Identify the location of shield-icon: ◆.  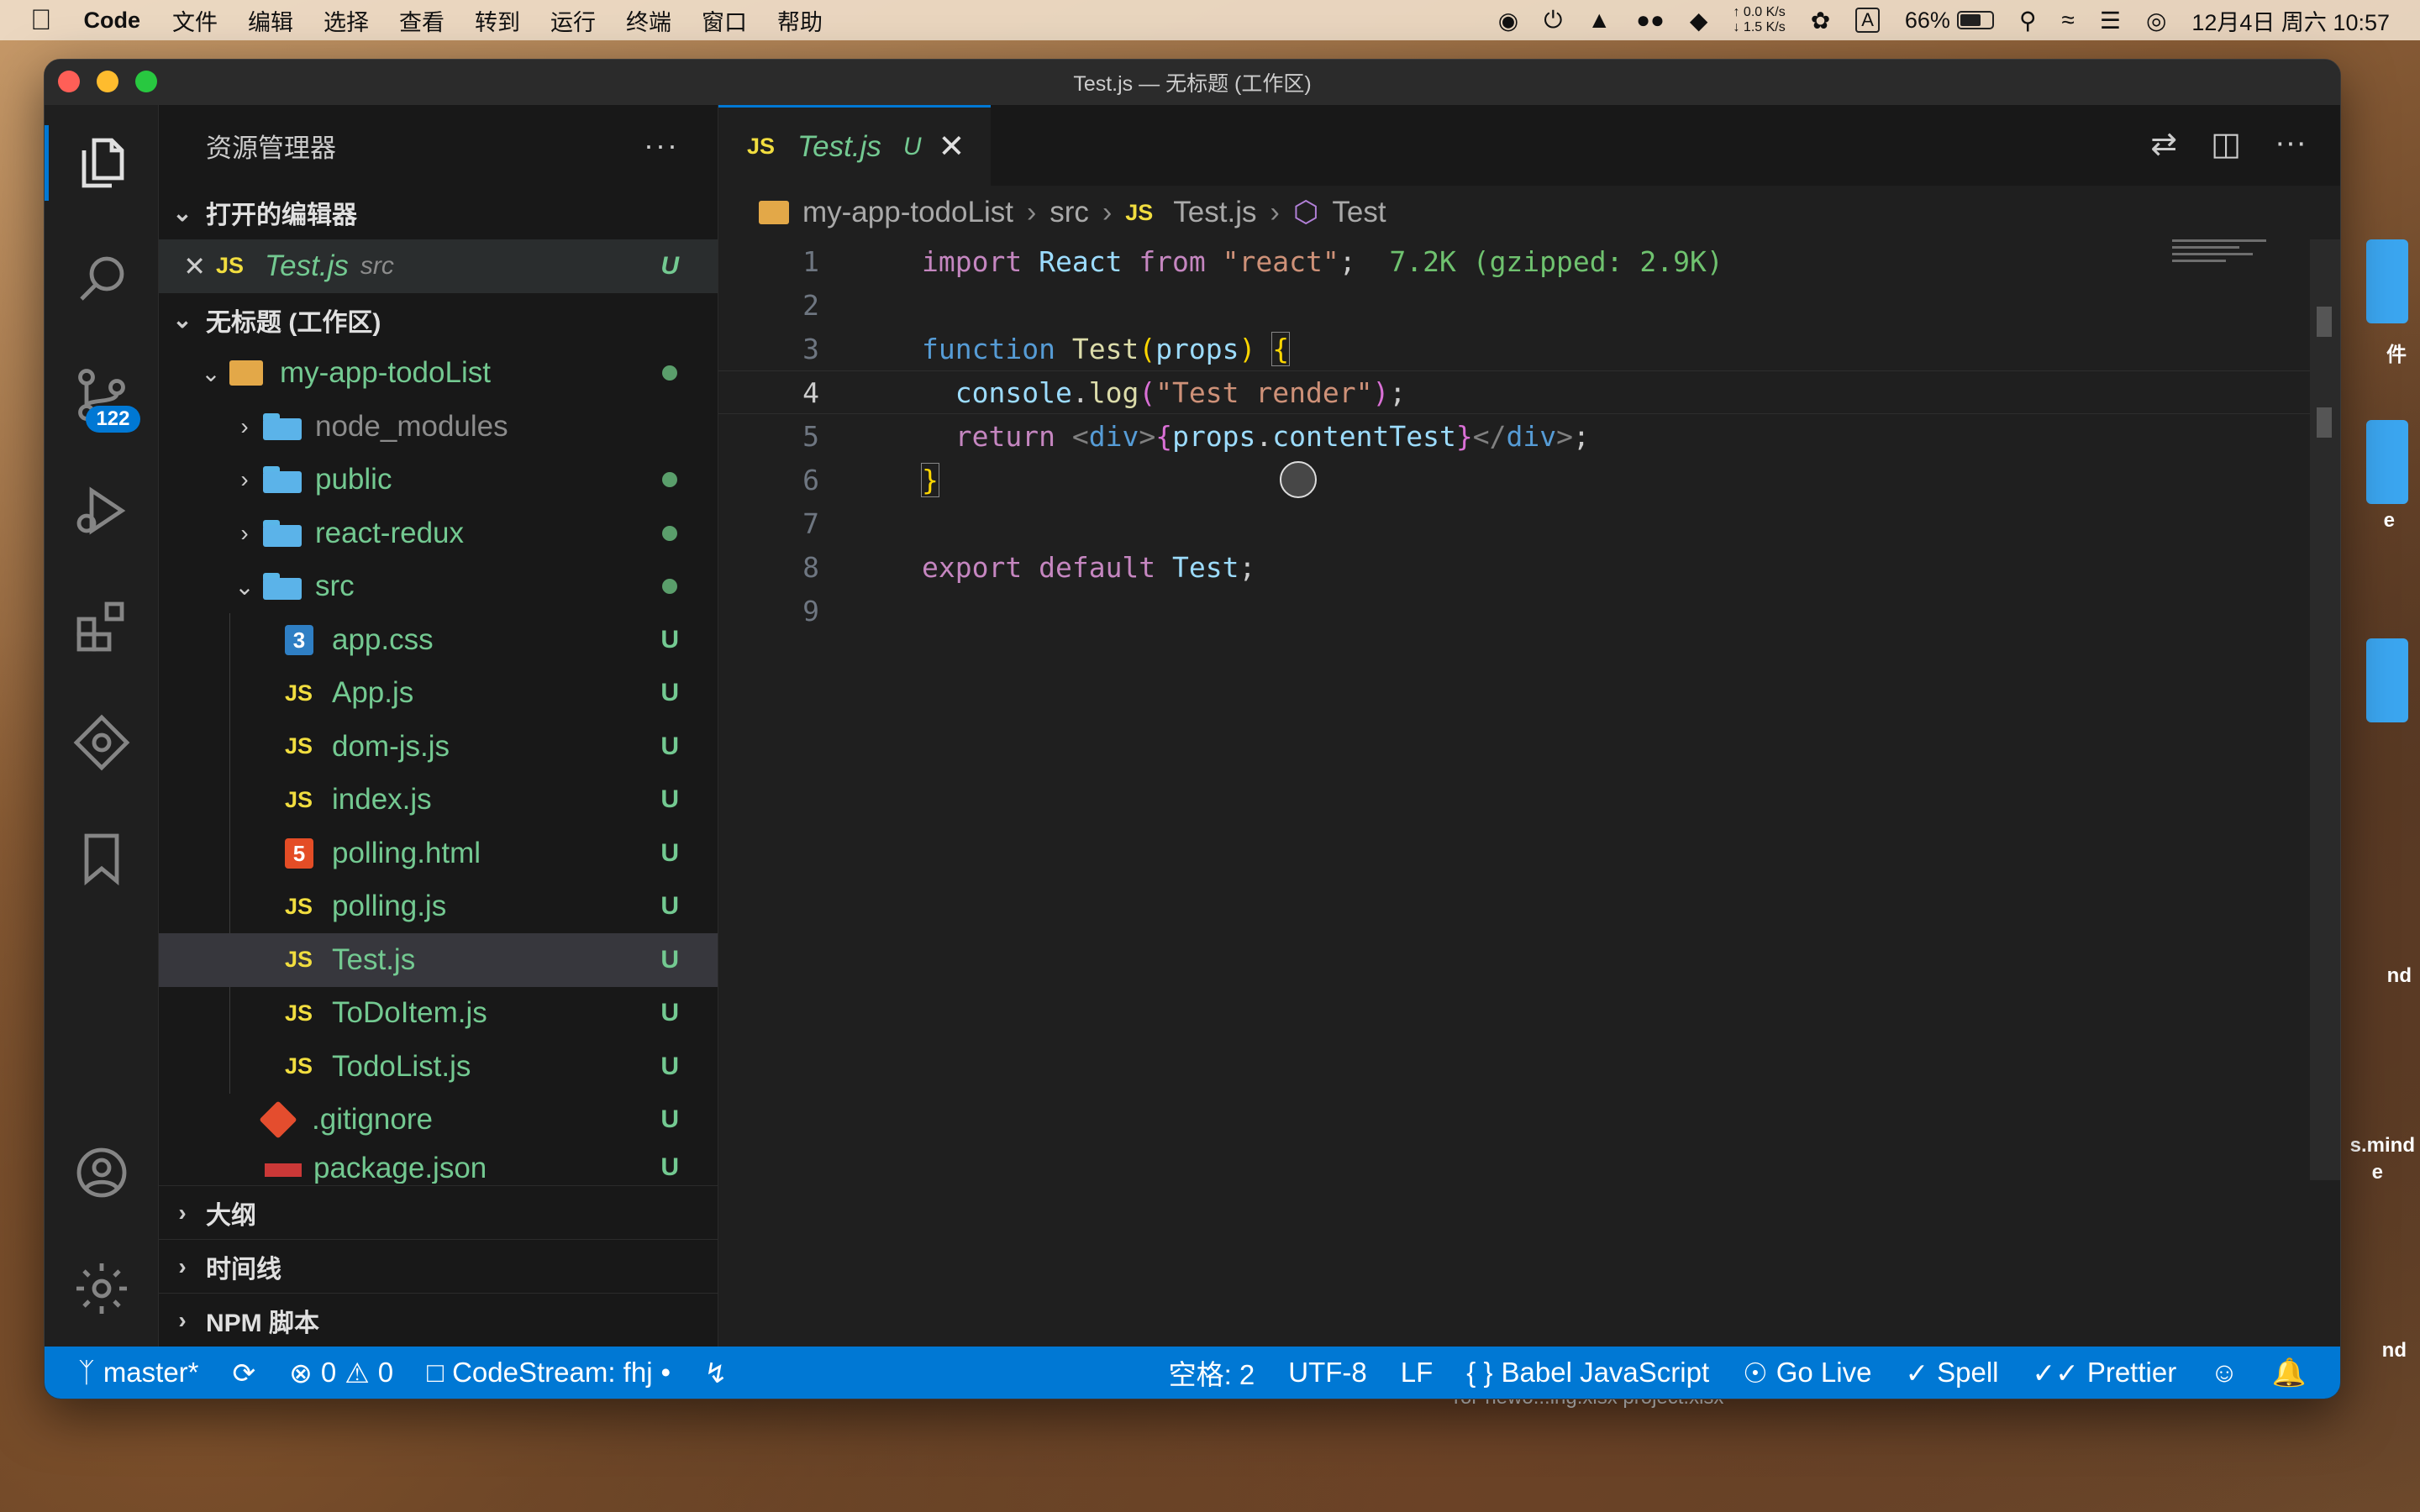
(1699, 20).